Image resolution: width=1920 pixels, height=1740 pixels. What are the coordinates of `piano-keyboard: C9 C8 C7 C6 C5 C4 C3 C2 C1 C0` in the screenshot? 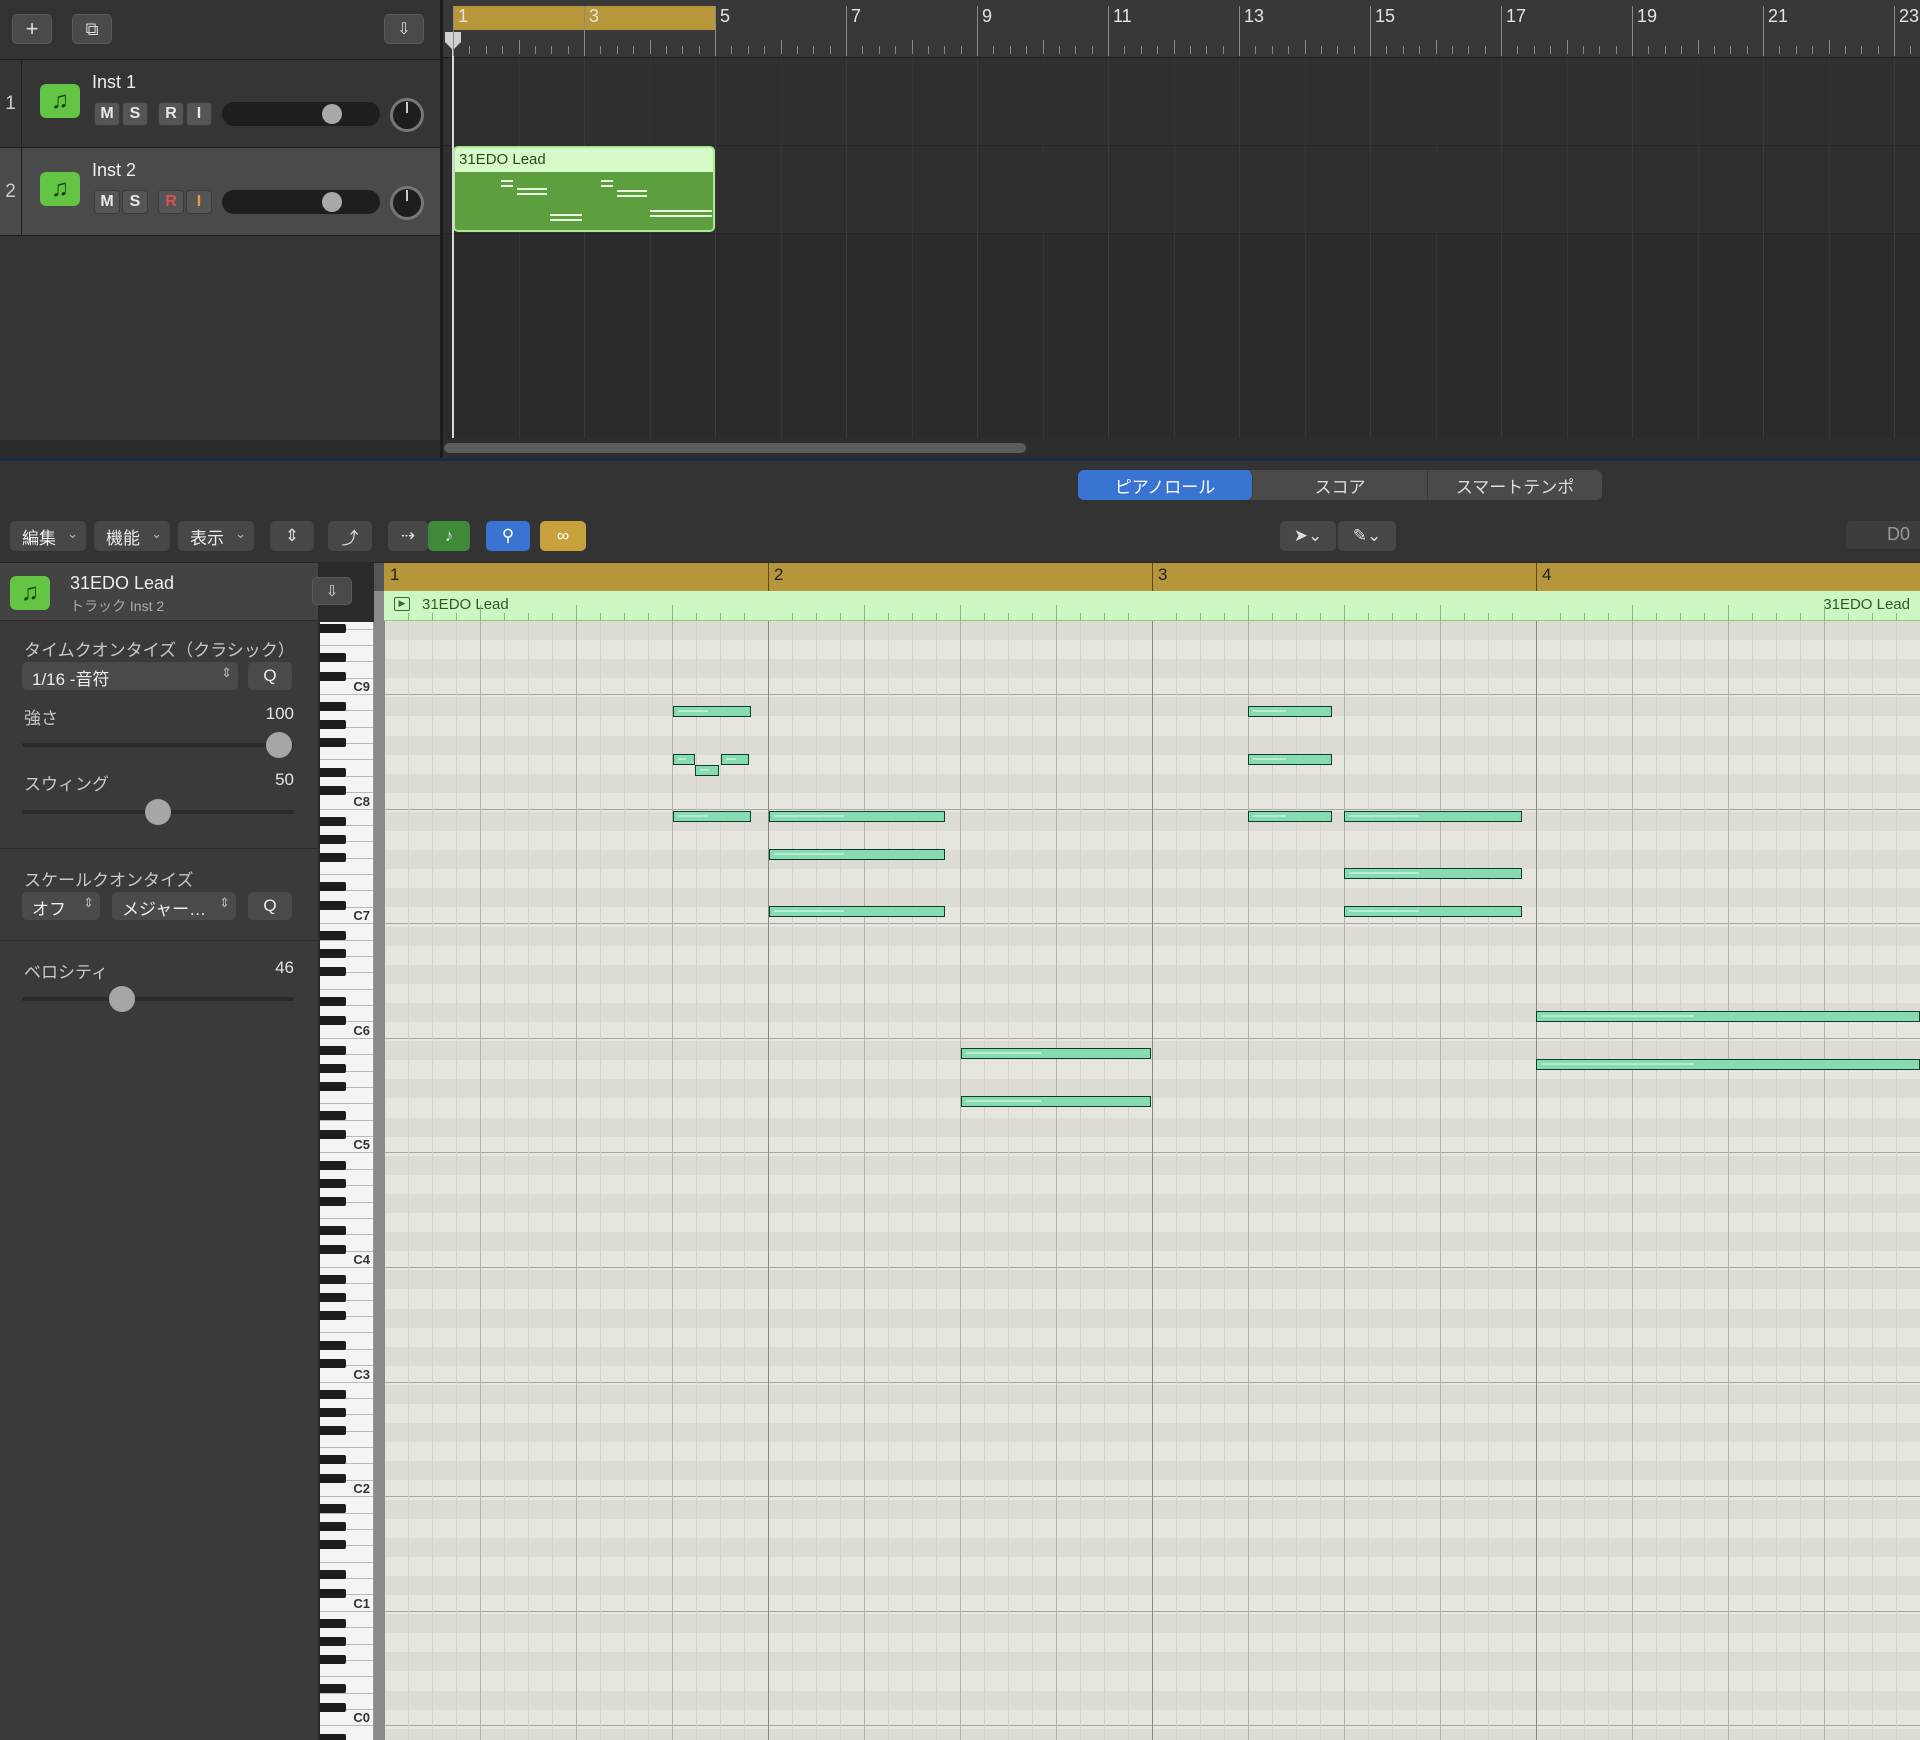 It's located at (347, 1181).